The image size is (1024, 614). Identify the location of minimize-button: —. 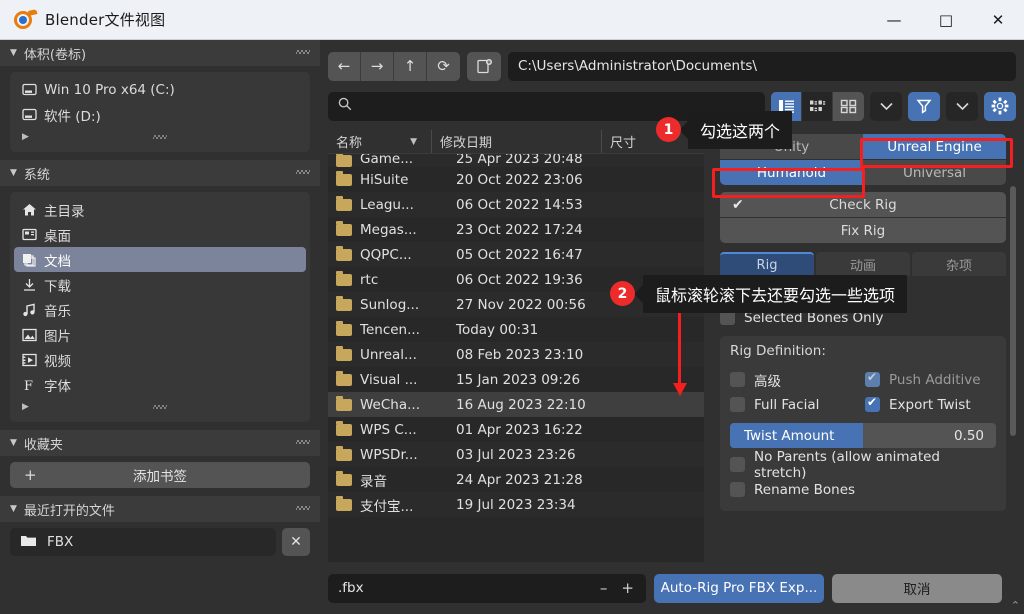
(894, 19).